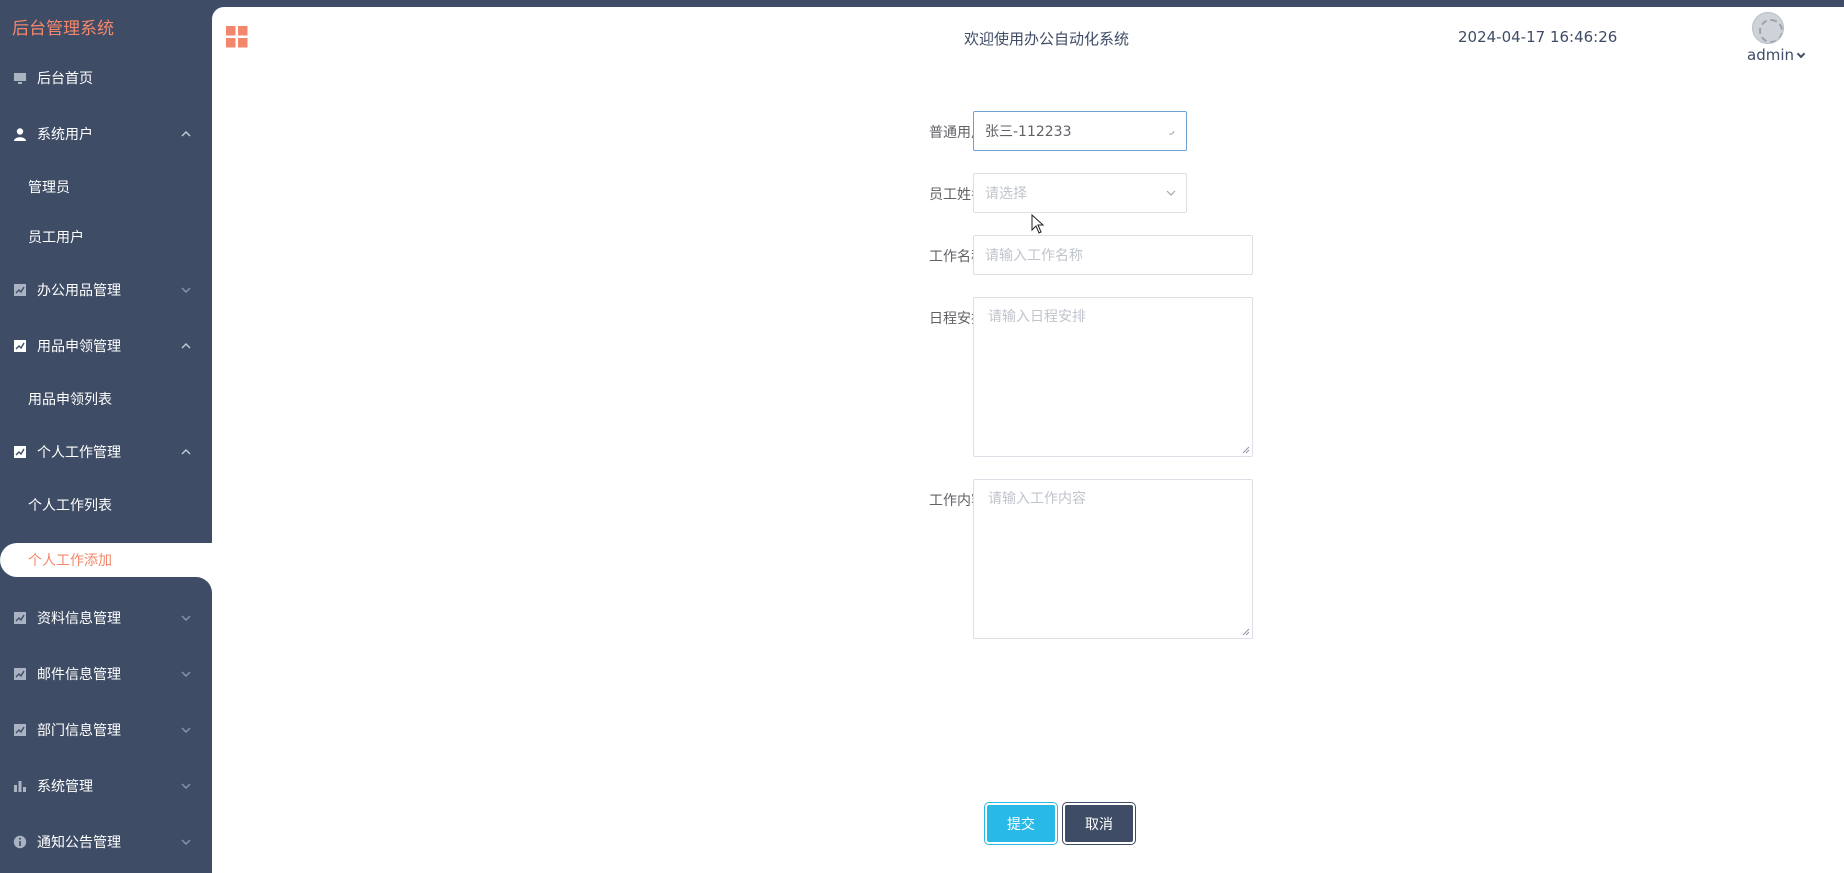  What do you see at coordinates (1034, 256) in the screenshot?
I see `work-name-placeholder: 请输入工作名称` at bounding box center [1034, 256].